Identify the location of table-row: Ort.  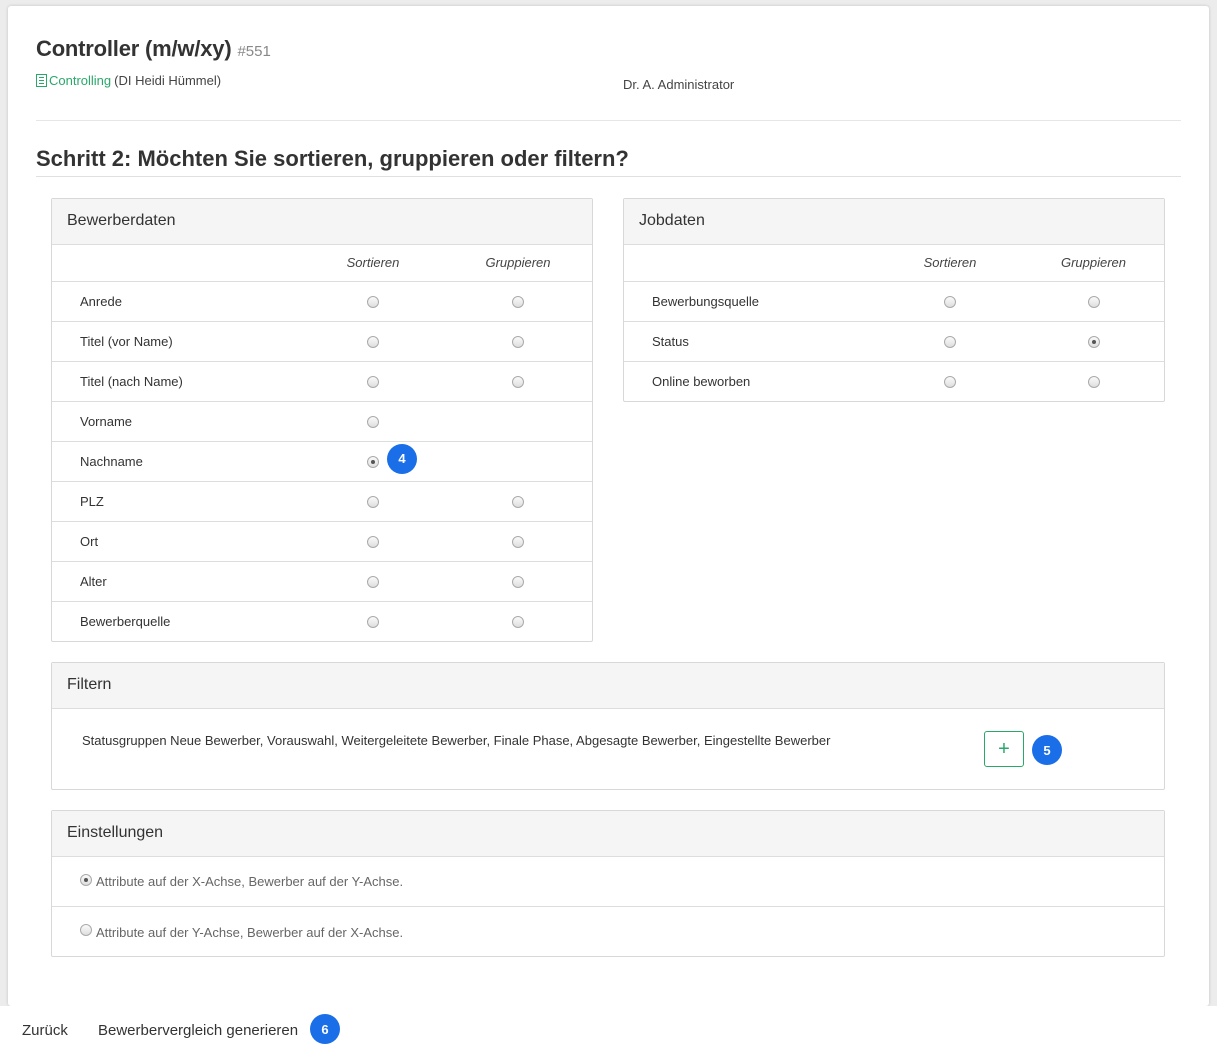
(322, 541).